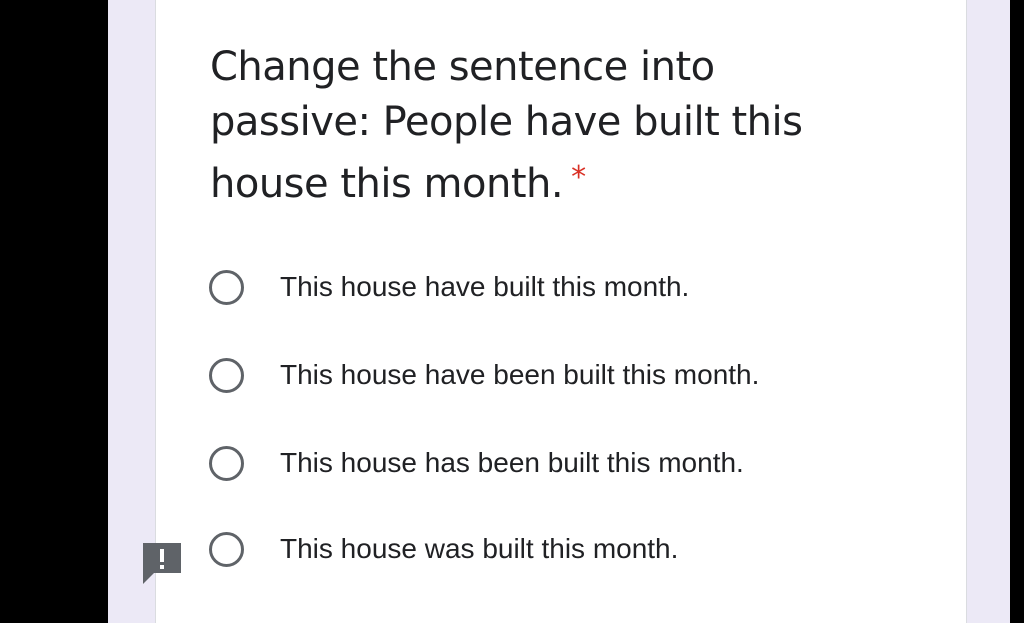 Image resolution: width=1024 pixels, height=623 pixels. I want to click on option-4: This house was built this month., so click(443, 549).